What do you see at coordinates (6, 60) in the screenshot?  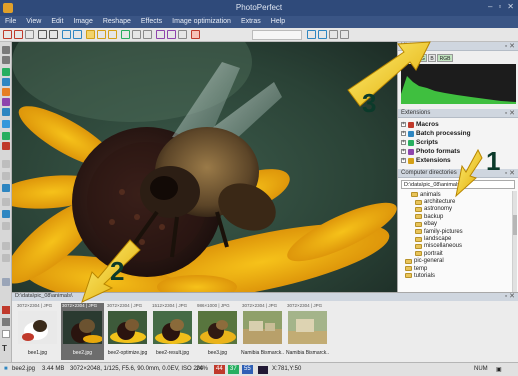 I see `hand-tool-icon` at bounding box center [6, 60].